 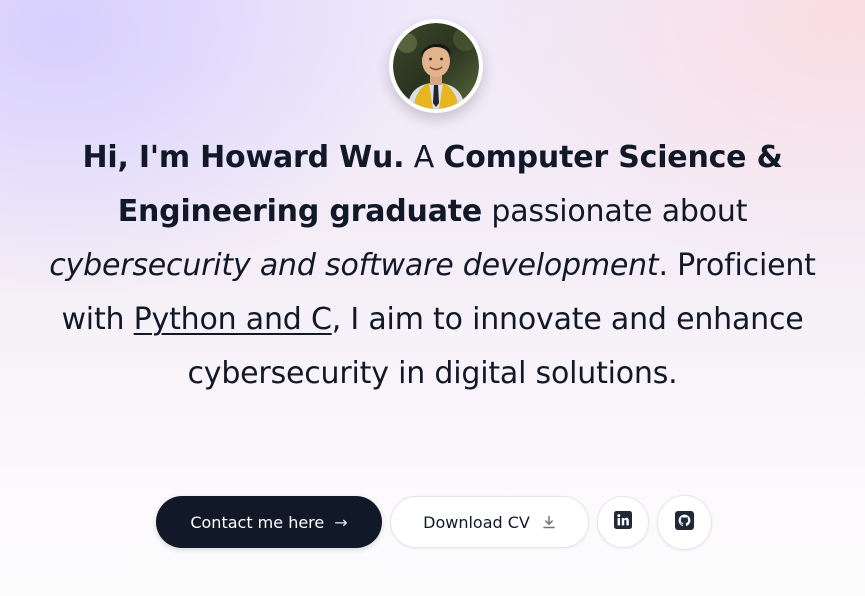 What do you see at coordinates (232, 319) in the screenshot?
I see `intro-skills: Python and C` at bounding box center [232, 319].